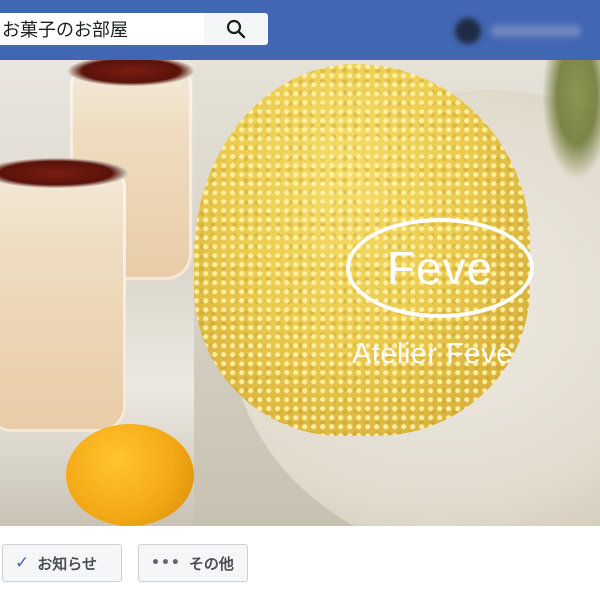  I want to click on notifications-button: ✓ お知らせ, so click(62, 563).